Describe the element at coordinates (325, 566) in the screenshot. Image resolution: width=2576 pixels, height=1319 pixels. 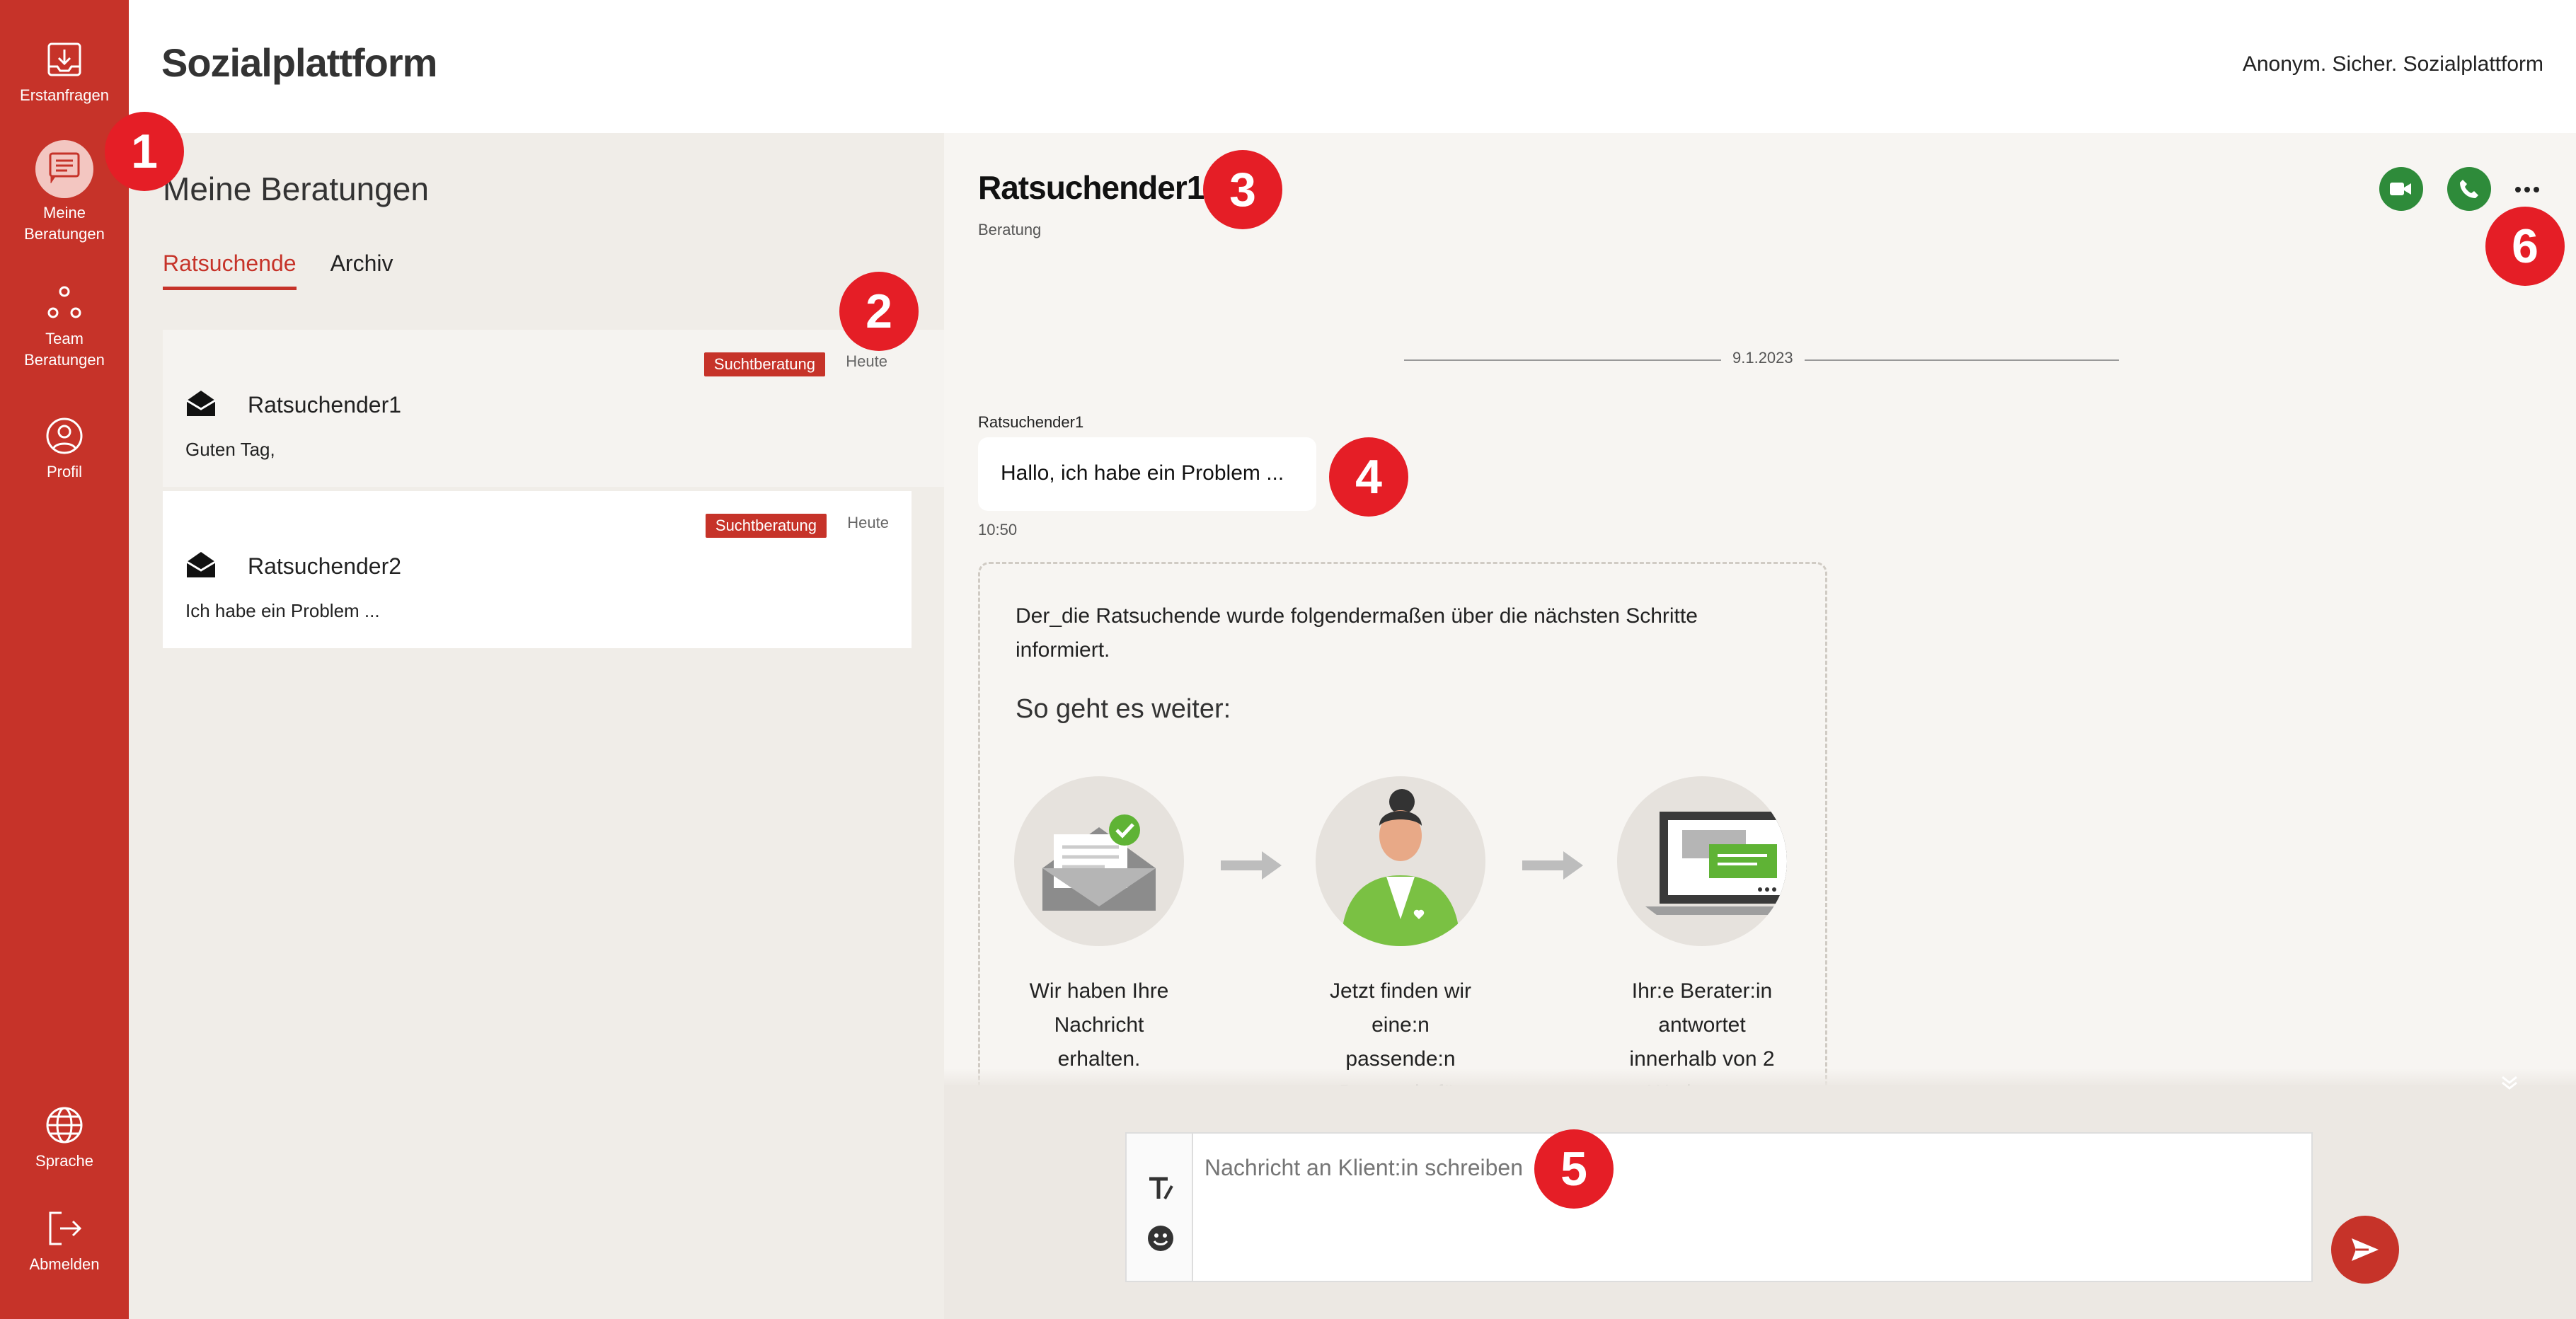
I see `session-name: Ratsuchender2` at that location.